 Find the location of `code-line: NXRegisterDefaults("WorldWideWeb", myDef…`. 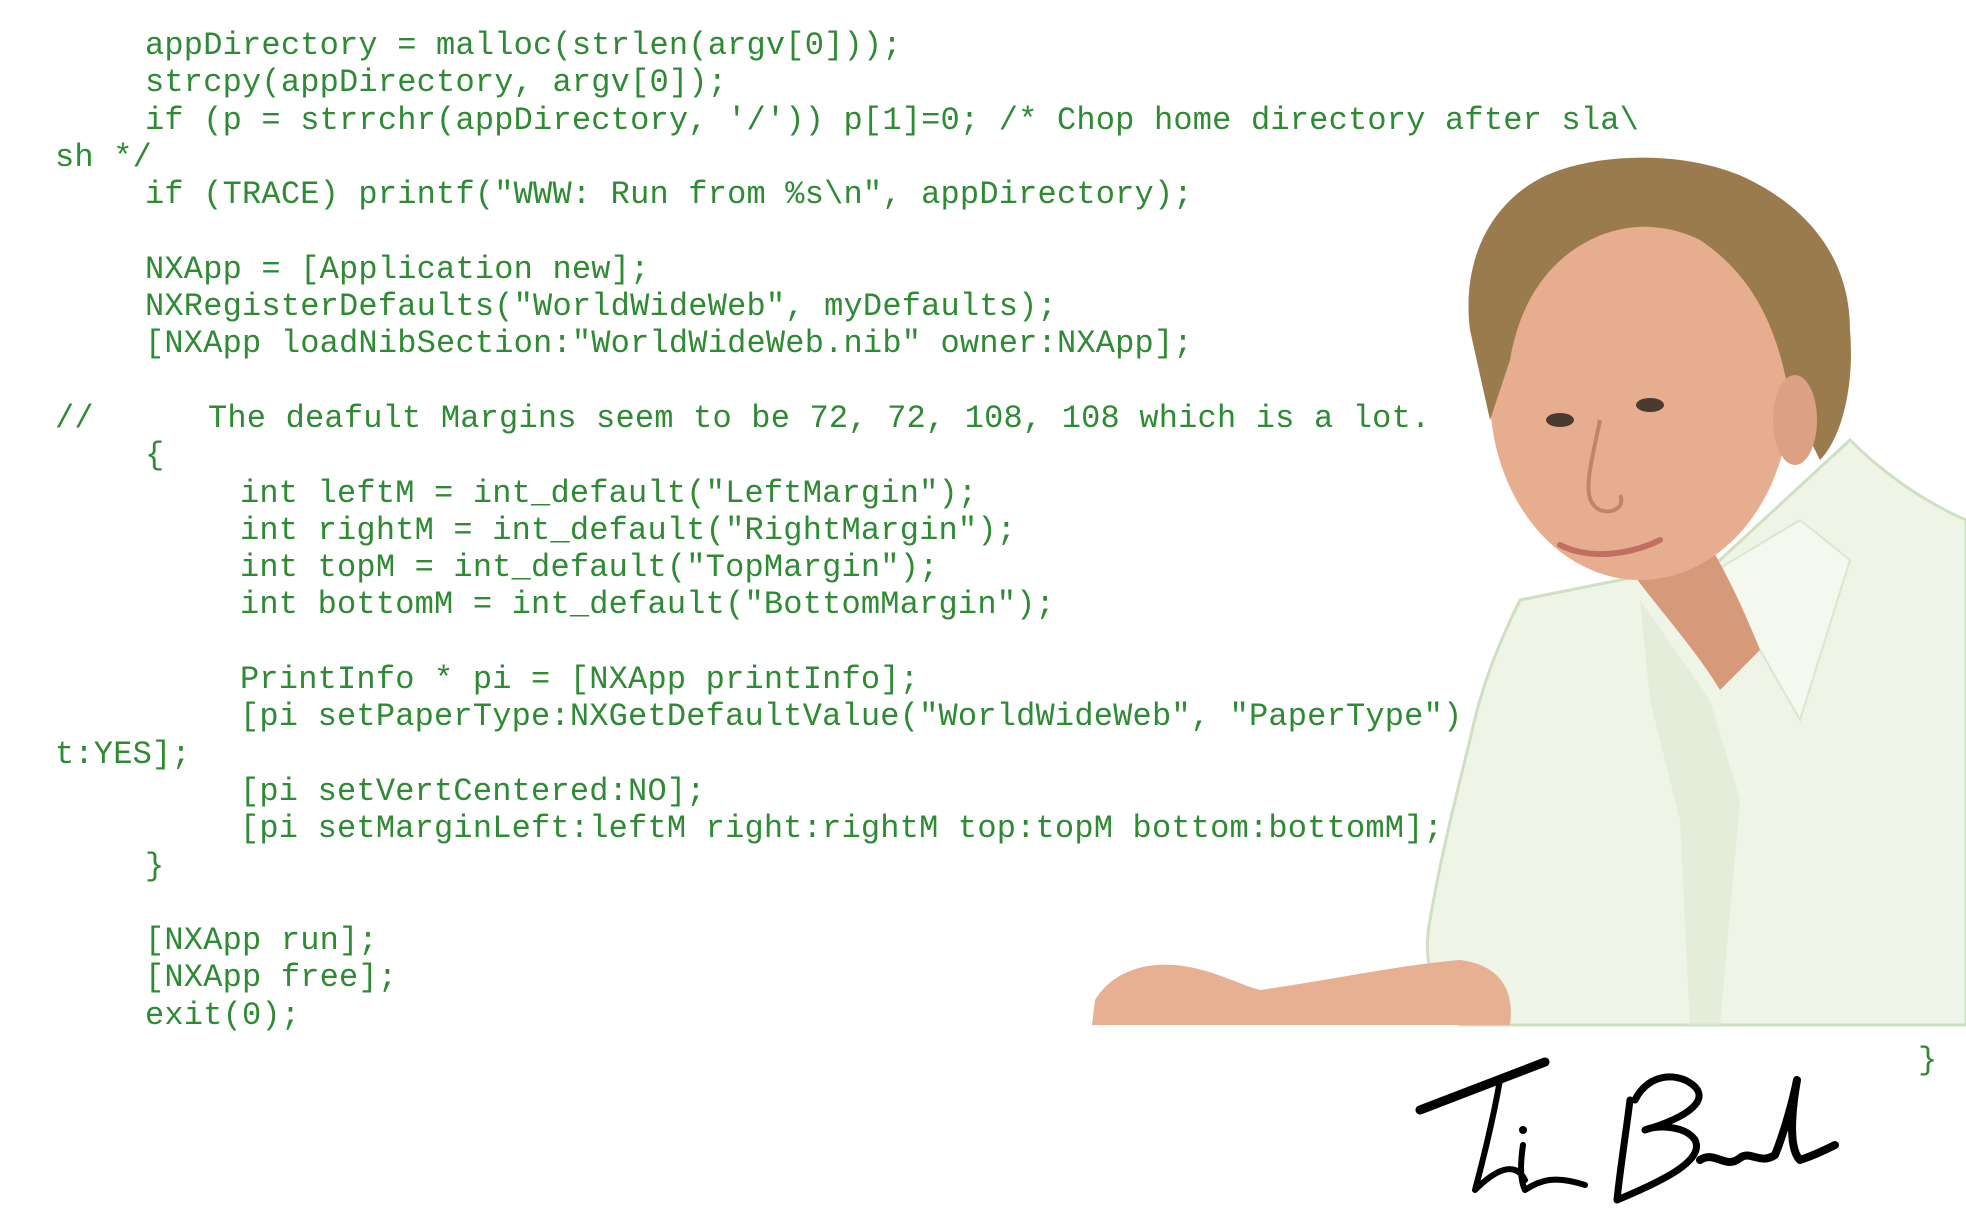

code-line: NXRegisterDefaults("WorldWideWeb", myDef… is located at coordinates (983, 306).